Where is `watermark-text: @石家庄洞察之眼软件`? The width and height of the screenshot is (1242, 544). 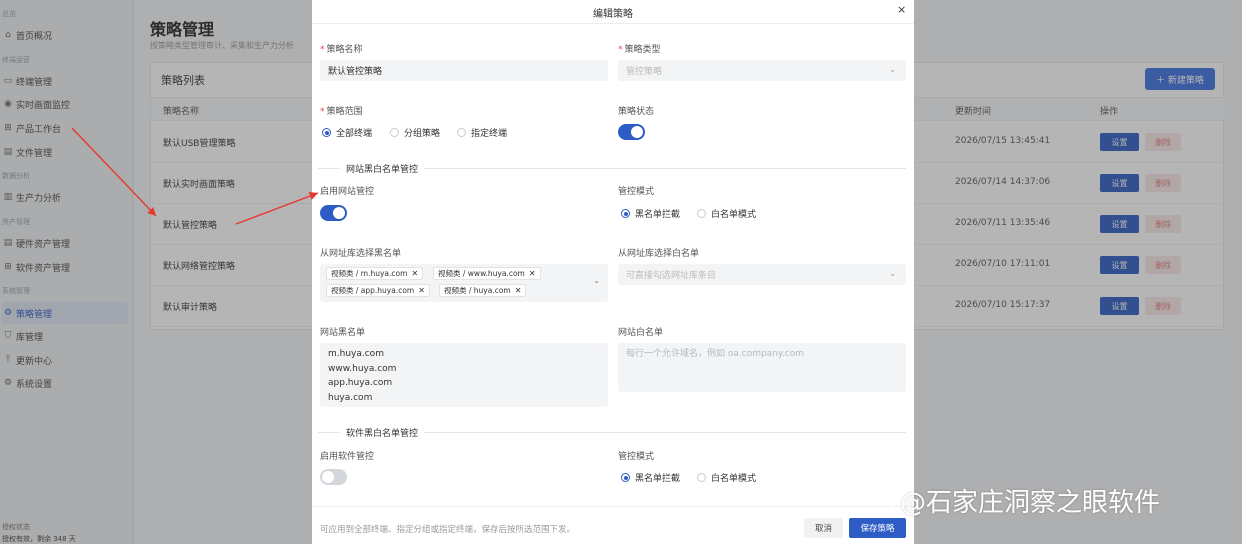 watermark-text: @石家庄洞察之眼软件 is located at coordinates (1030, 503).